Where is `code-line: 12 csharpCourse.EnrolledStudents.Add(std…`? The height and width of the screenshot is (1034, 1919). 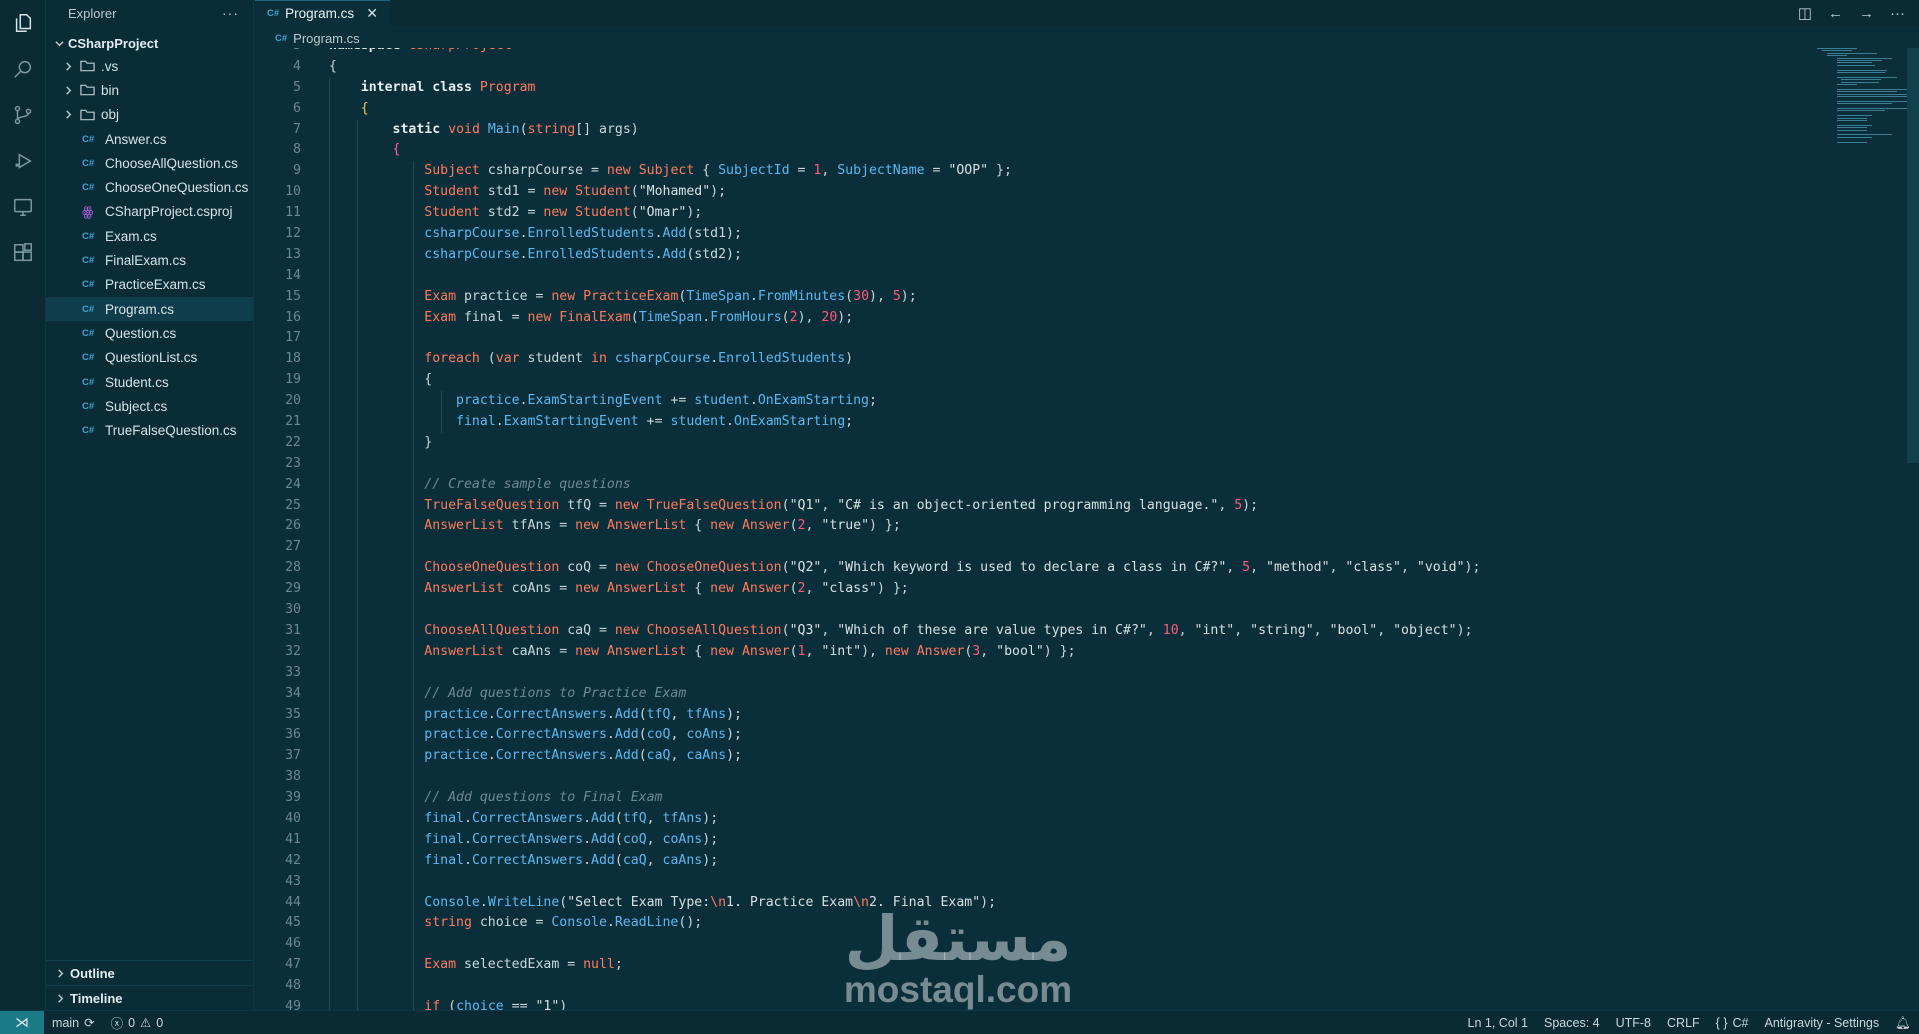 code-line: 12 csharpCourse.EnrolledStudents.Add(std… is located at coordinates (1025, 234).